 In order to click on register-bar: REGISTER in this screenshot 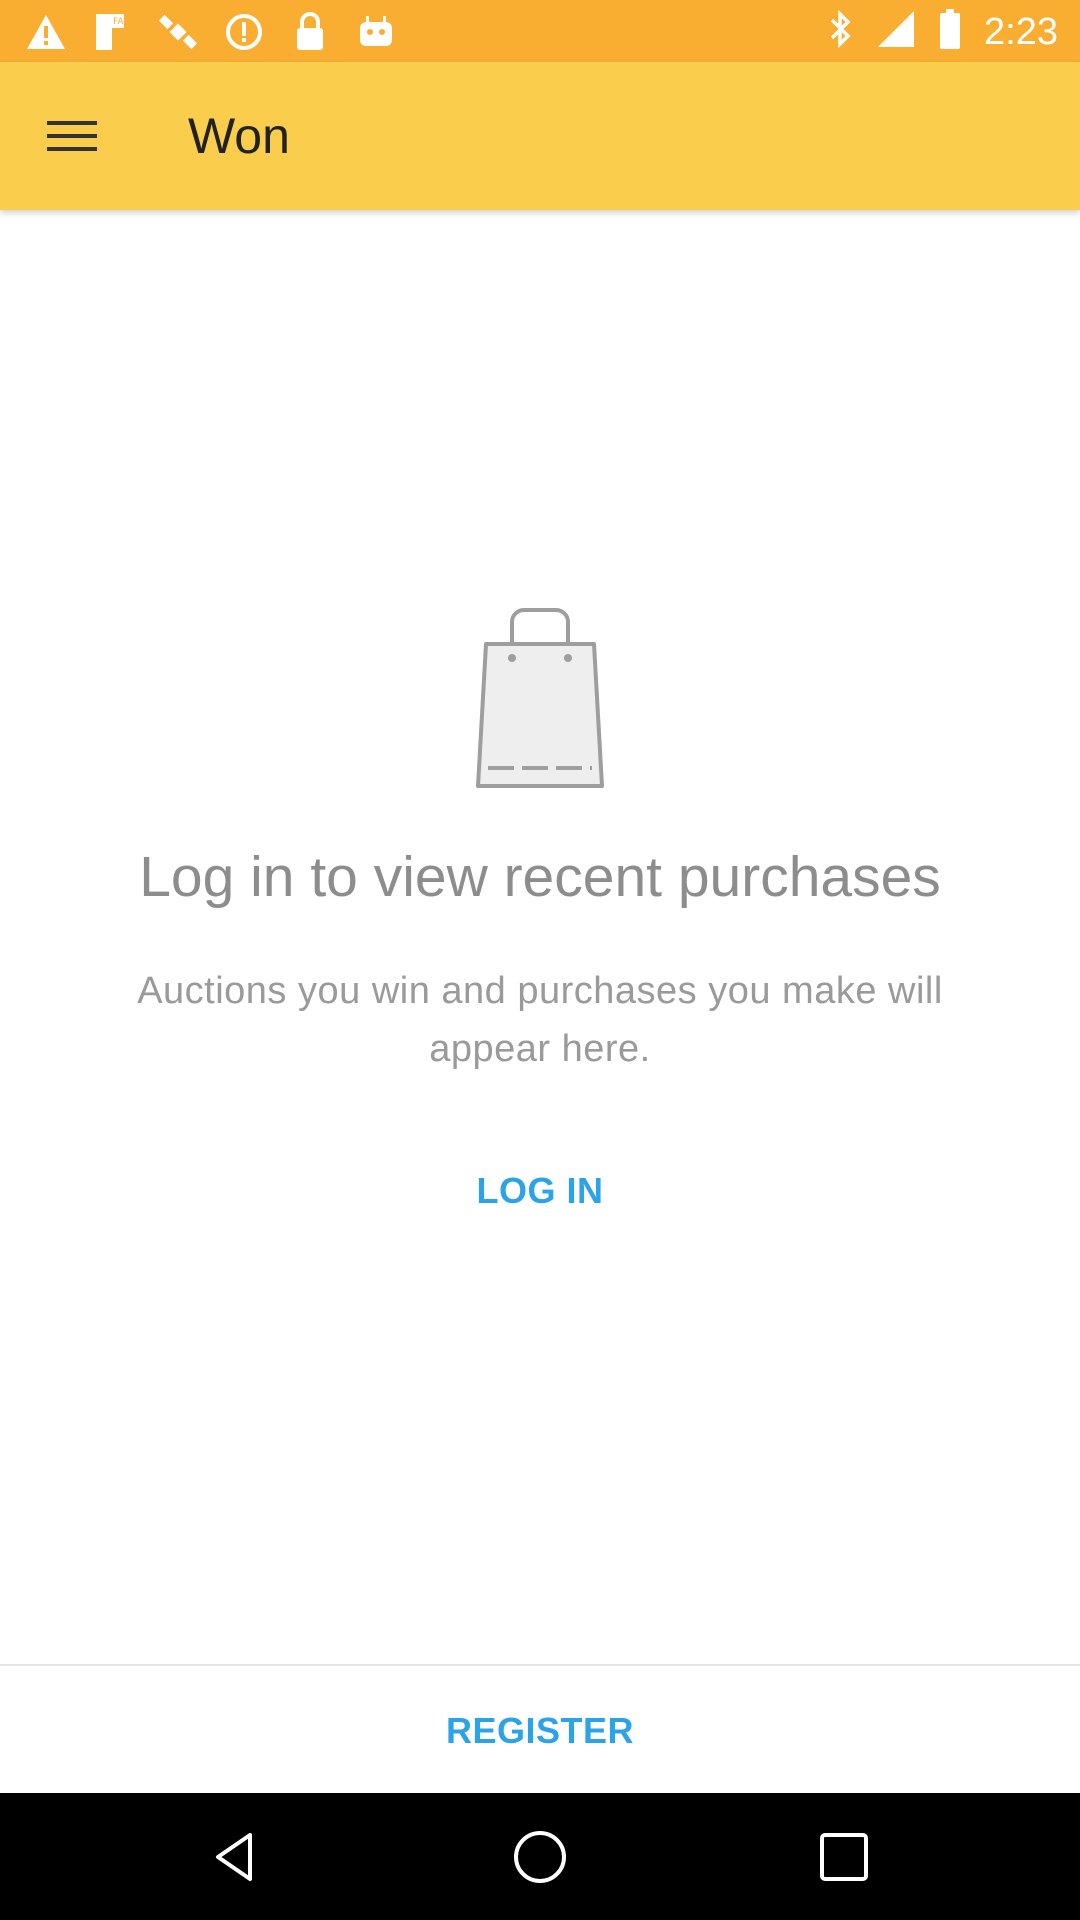, I will do `click(540, 1729)`.